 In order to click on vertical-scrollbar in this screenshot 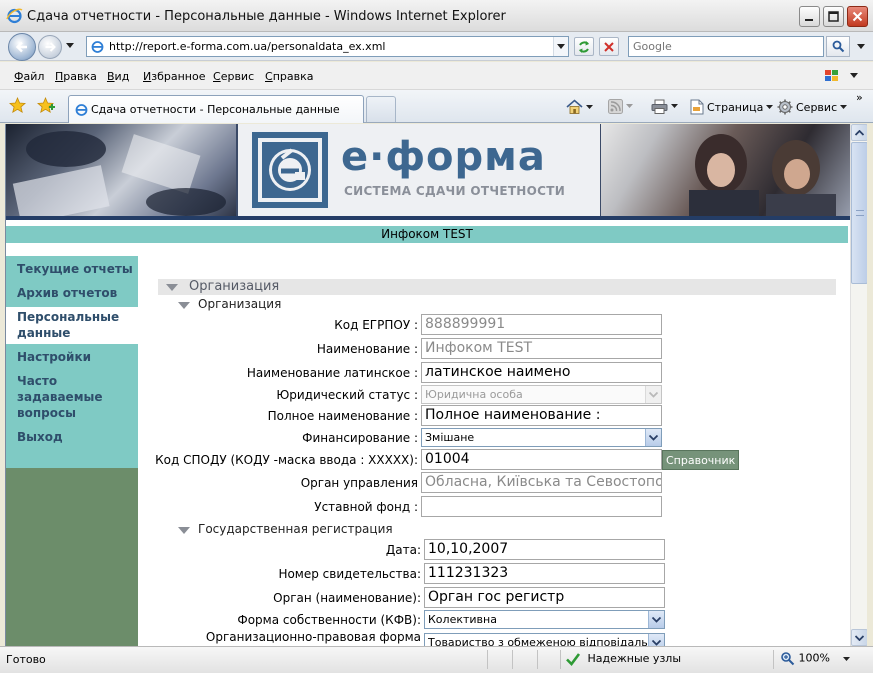, I will do `click(859, 385)`.